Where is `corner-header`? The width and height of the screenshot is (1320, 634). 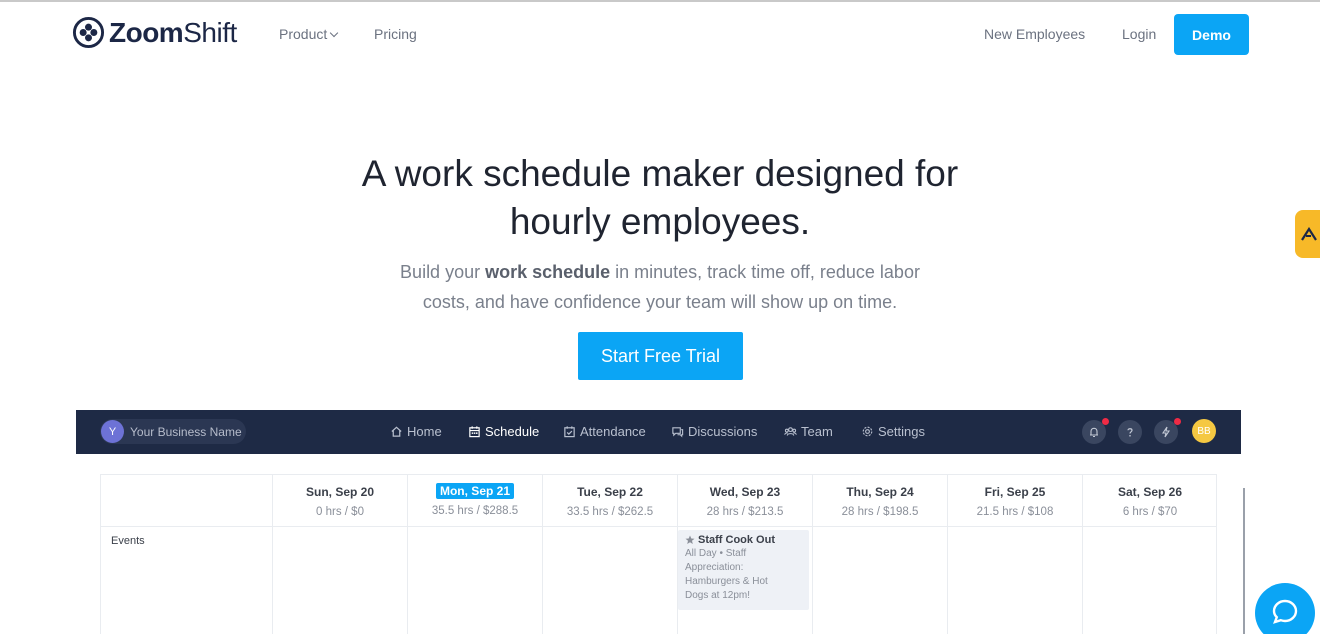 corner-header is located at coordinates (186, 501).